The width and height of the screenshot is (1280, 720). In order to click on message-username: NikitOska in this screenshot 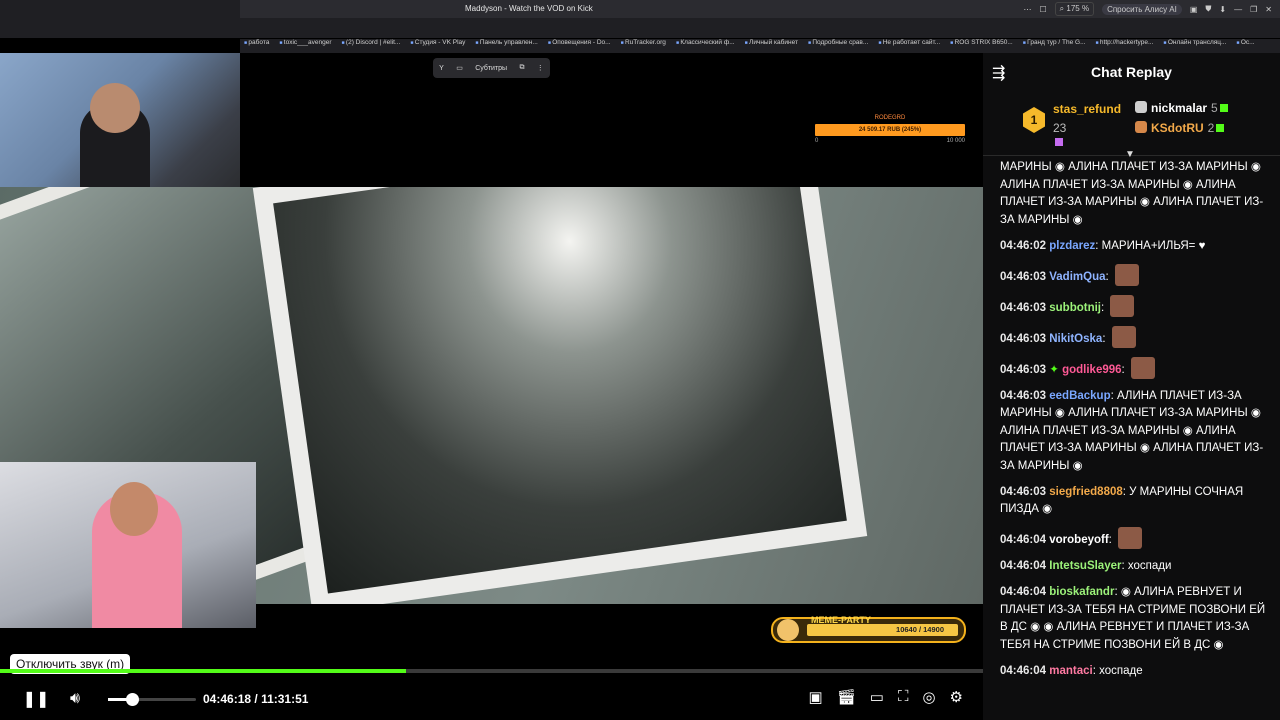, I will do `click(1075, 339)`.